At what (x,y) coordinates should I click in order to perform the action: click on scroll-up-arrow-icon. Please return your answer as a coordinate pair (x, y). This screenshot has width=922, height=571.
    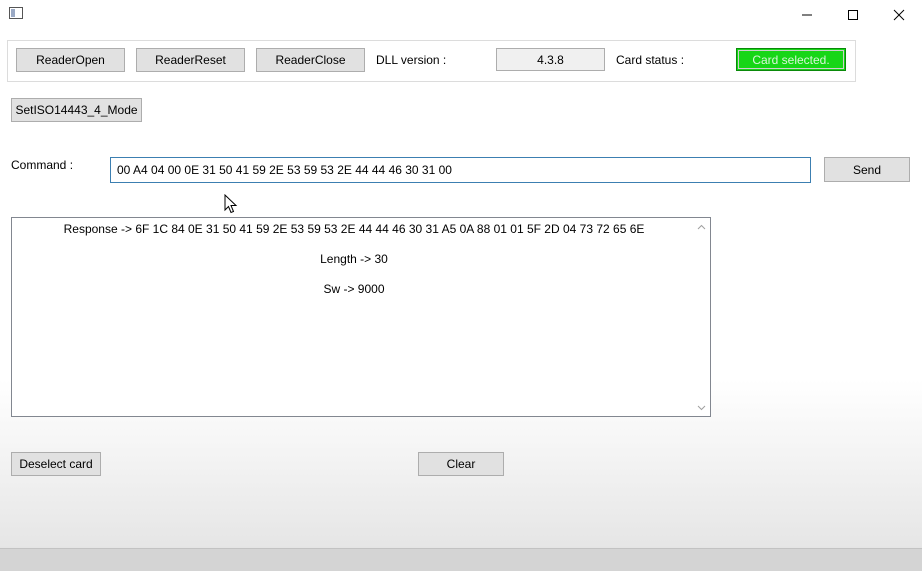
    Looking at the image, I should click on (701, 226).